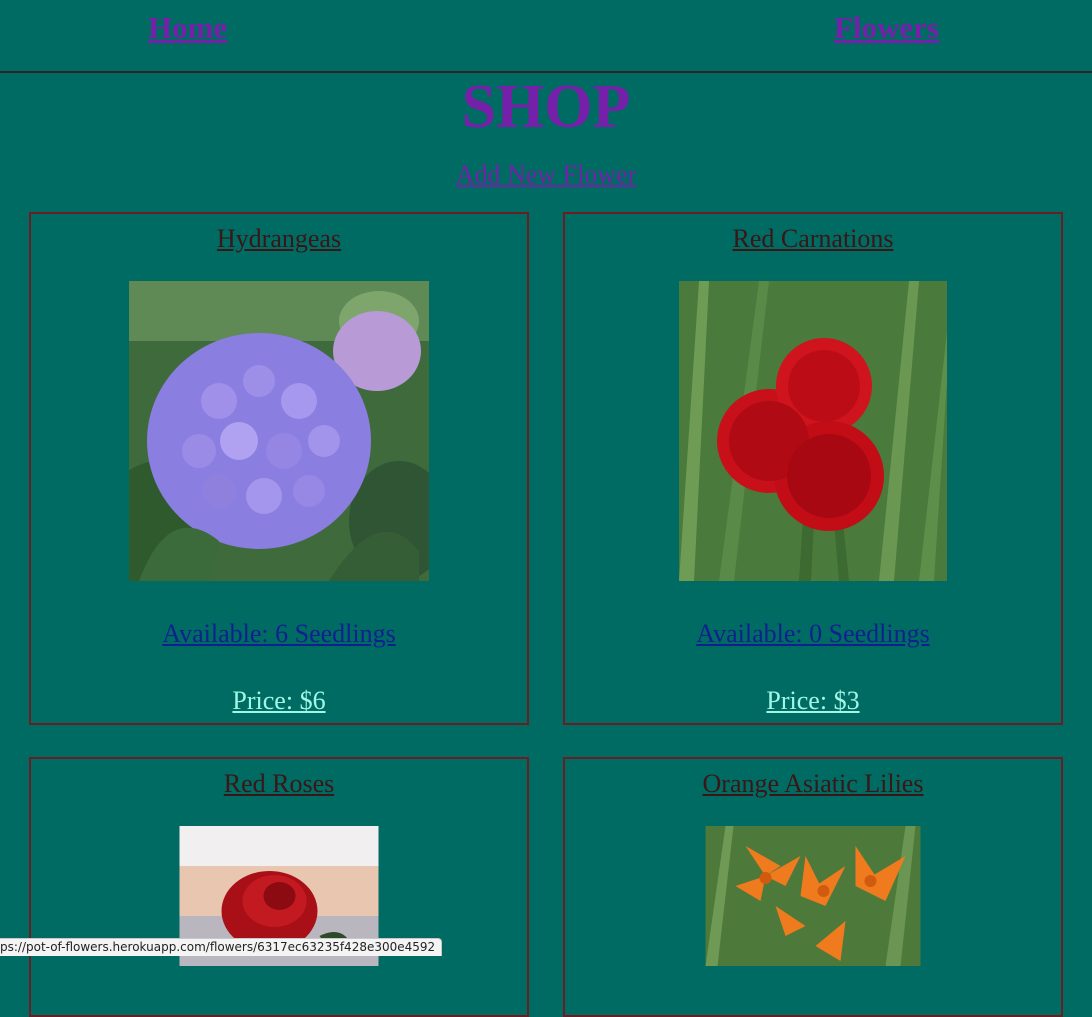 The height and width of the screenshot is (1017, 1092). Describe the element at coordinates (546, 36) in the screenshot. I see `top-nav: Home Flowers` at that location.